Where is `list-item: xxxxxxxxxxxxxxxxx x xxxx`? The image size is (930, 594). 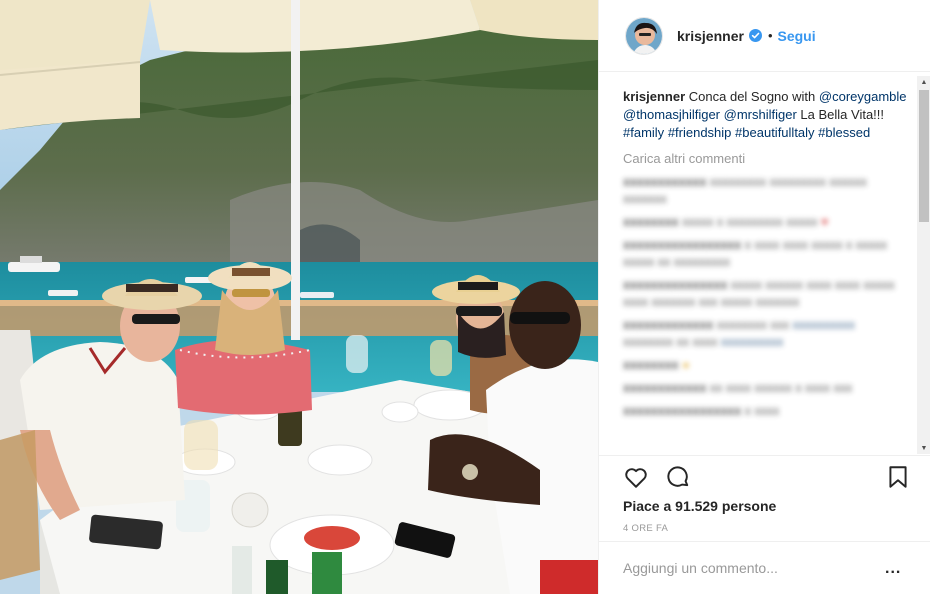
list-item: xxxxxxxxxxxxxxxxx x xxxx is located at coordinates (701, 411).